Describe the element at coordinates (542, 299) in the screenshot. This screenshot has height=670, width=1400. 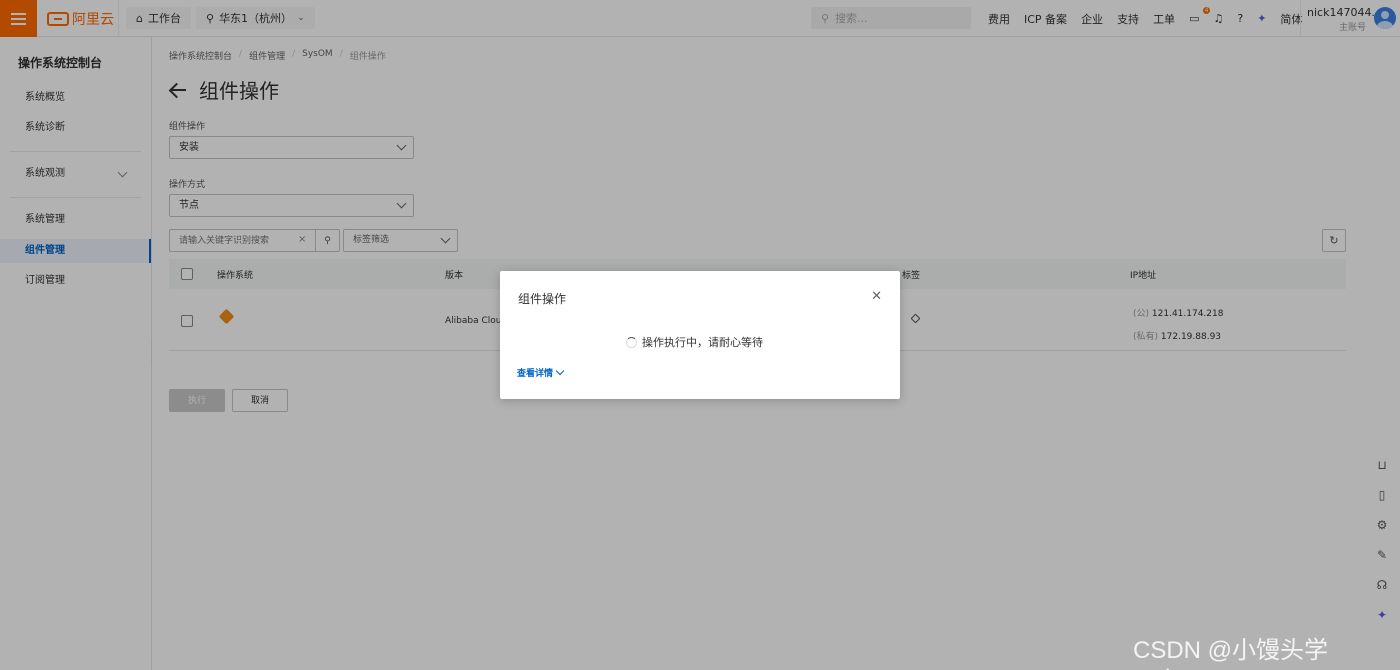
I see `dialog-title: 组件操作` at that location.